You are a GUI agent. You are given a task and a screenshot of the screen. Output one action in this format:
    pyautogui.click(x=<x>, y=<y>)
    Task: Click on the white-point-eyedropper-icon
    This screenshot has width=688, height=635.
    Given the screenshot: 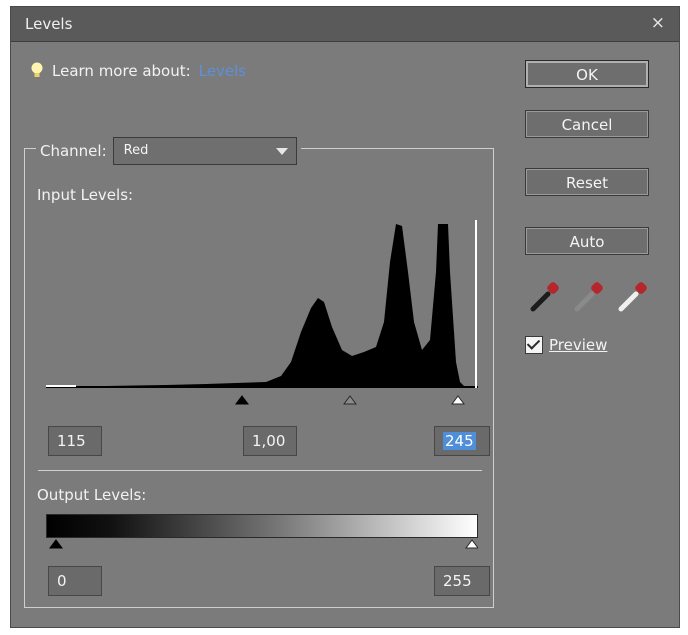 What is the action you would take?
    pyautogui.click(x=633, y=297)
    